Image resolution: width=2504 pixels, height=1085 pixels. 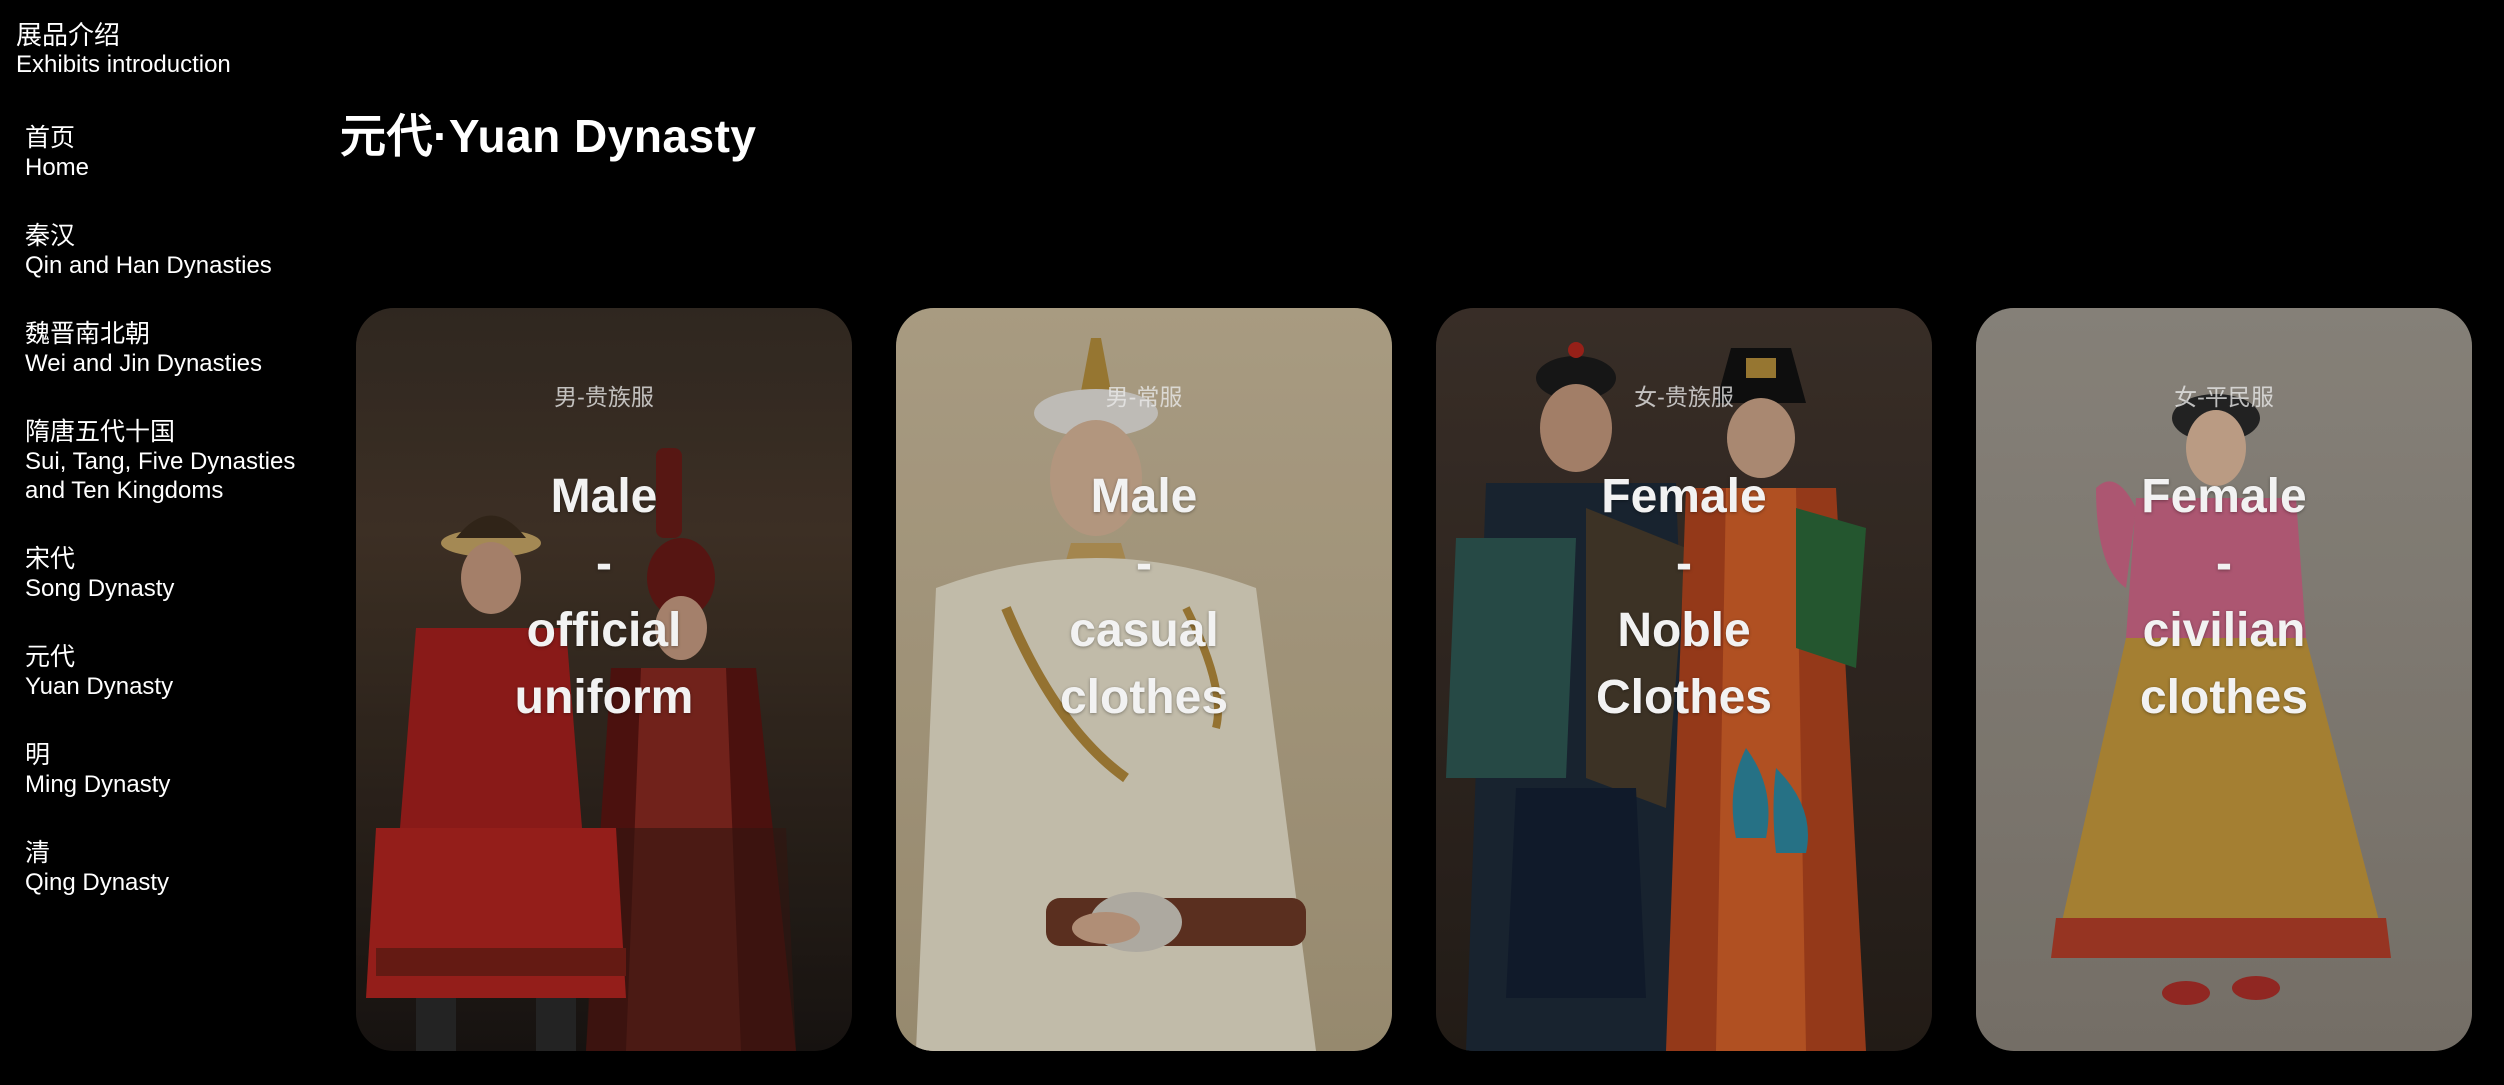 I want to click on card-label-en: Male - official uniform, so click(x=604, y=597).